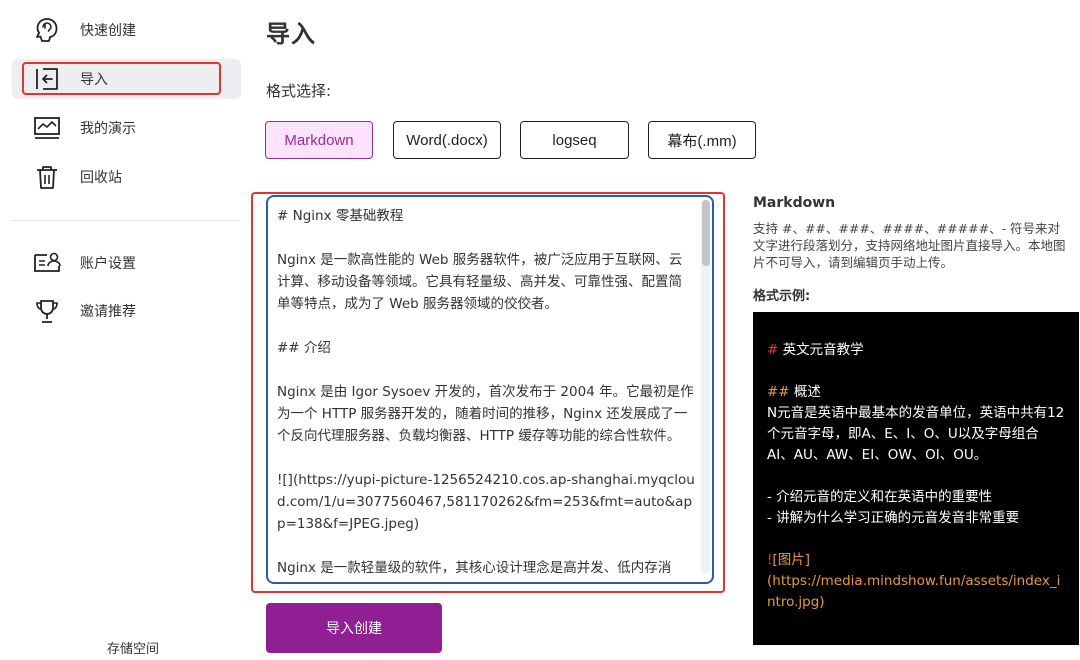 The width and height of the screenshot is (1080, 660). What do you see at coordinates (108, 129) in the screenshot?
I see `sidebar-item-label: 我的演示` at bounding box center [108, 129].